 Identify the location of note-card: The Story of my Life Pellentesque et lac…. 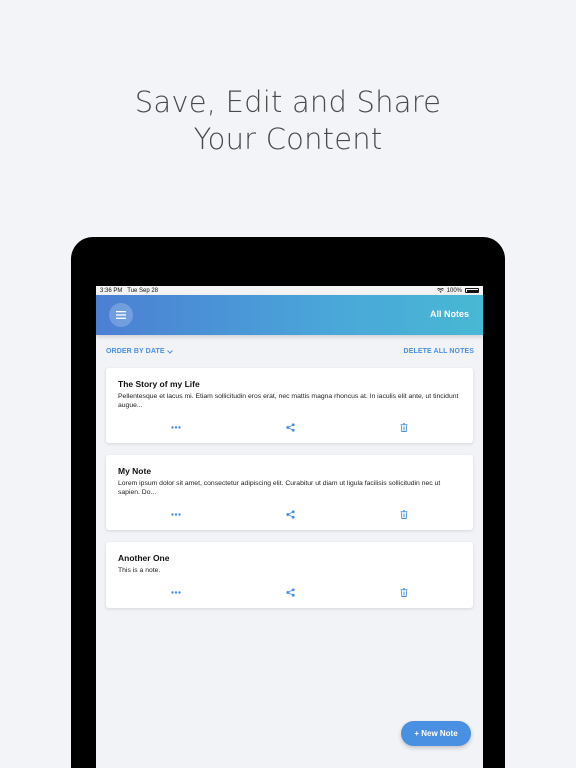
(289, 405).